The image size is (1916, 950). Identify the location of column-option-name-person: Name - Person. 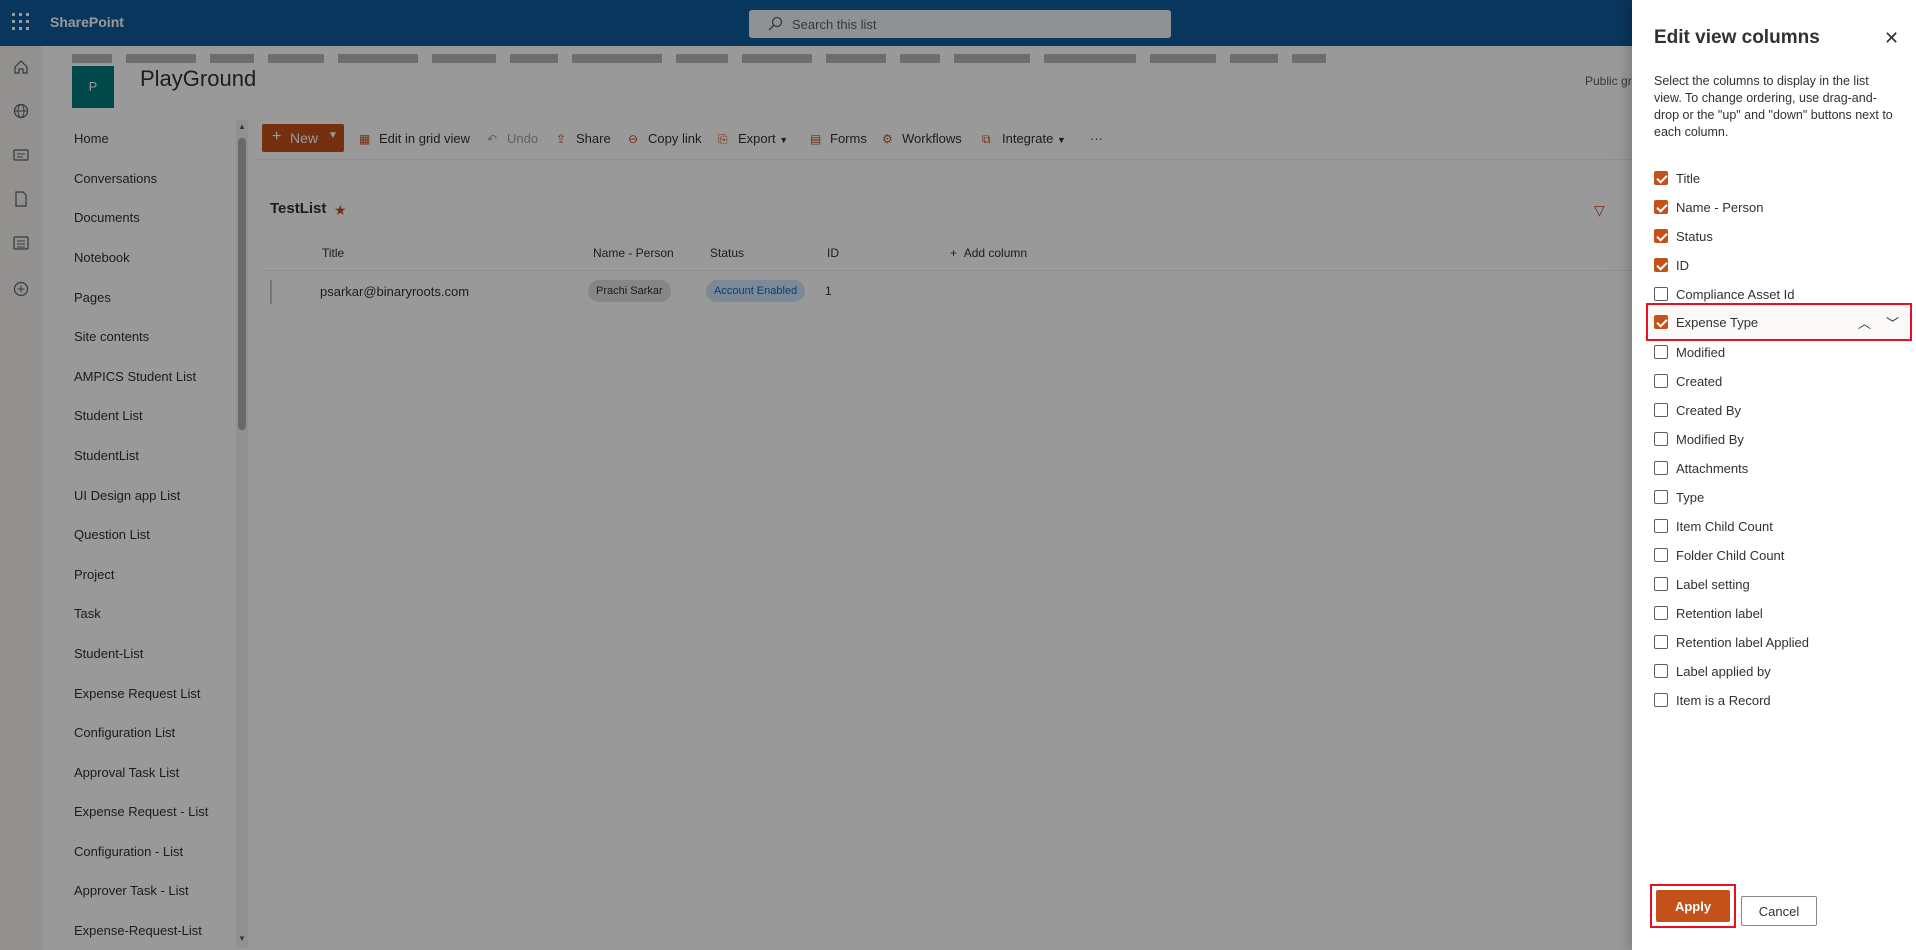
(1776, 207).